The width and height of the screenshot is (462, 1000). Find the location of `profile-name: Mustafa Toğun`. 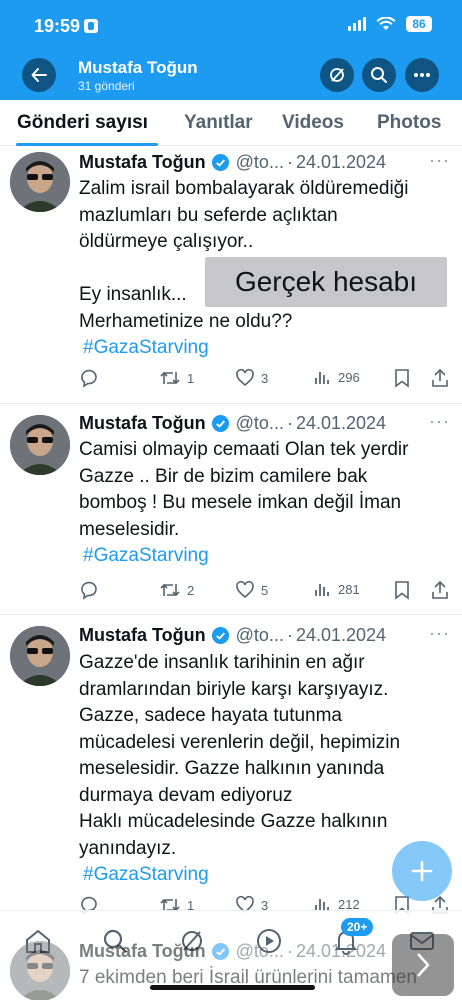

profile-name: Mustafa Toğun is located at coordinates (138, 67).